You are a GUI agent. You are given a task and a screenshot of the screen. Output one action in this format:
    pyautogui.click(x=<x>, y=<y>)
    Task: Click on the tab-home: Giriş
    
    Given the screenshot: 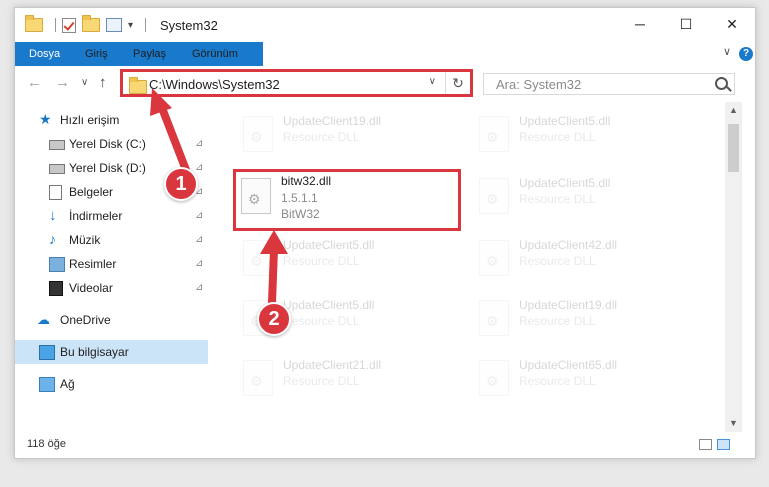 What is the action you would take?
    pyautogui.click(x=96, y=54)
    